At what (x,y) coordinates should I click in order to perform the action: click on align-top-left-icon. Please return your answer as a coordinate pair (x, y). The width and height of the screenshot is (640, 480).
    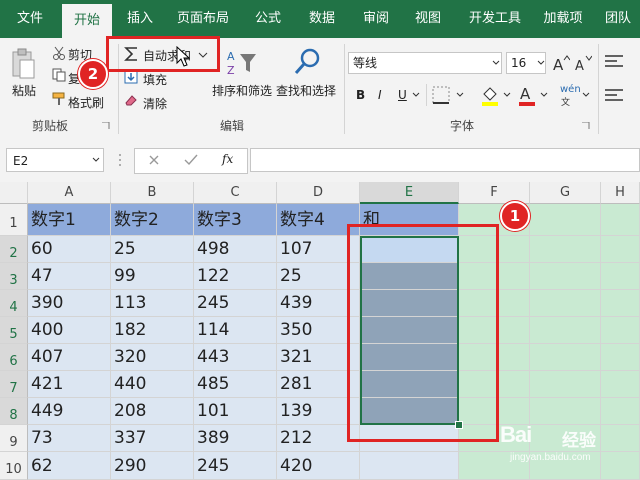
    Looking at the image, I should click on (614, 62).